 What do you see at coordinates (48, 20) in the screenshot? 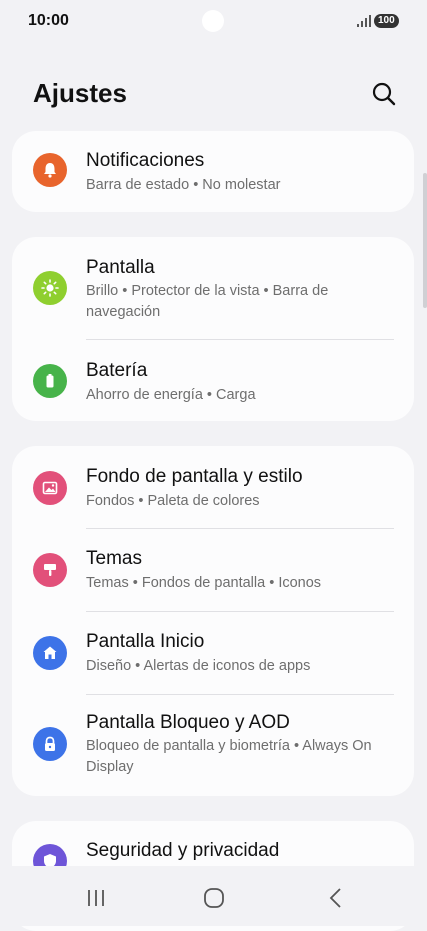
I see `status-time: 10:00` at bounding box center [48, 20].